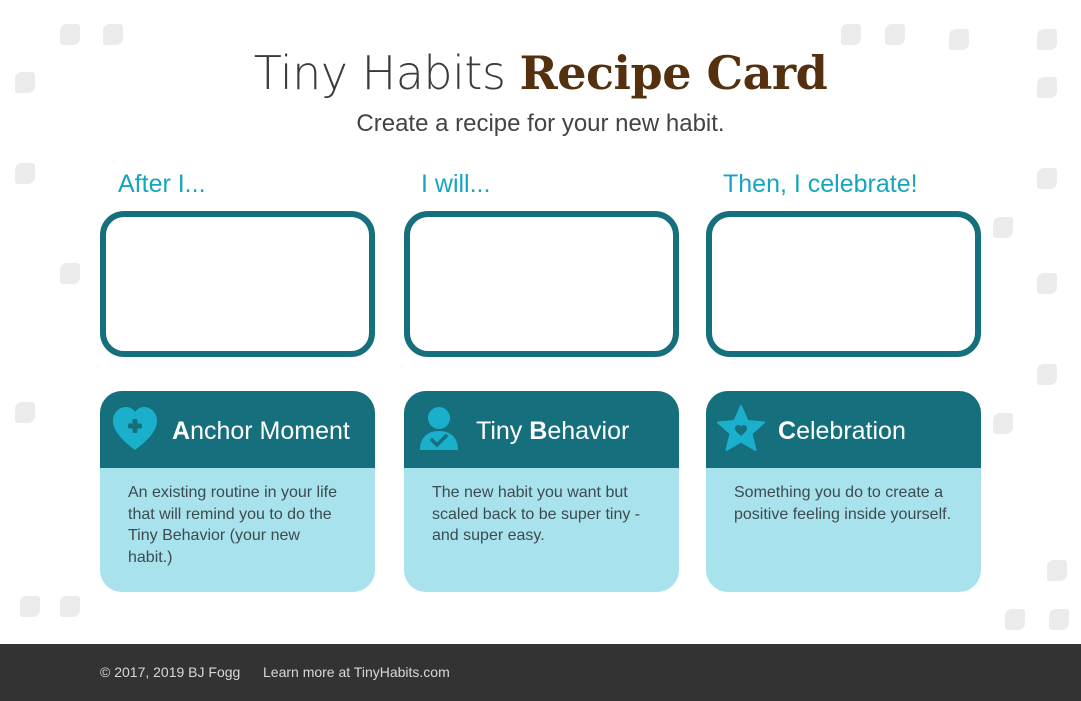 This screenshot has width=1081, height=701. What do you see at coordinates (741, 428) in the screenshot?
I see `star-heart-icon` at bounding box center [741, 428].